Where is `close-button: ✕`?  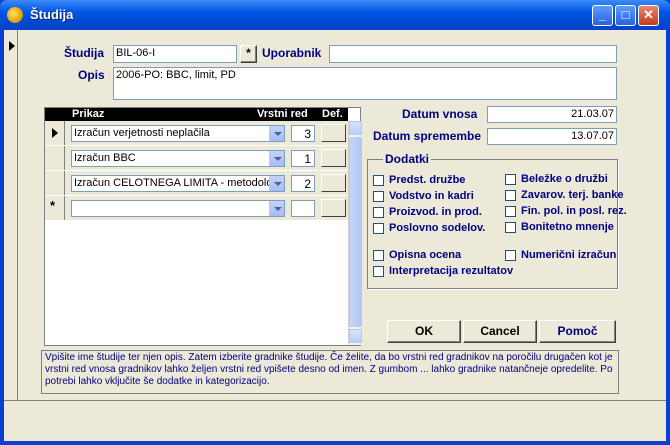 close-button: ✕ is located at coordinates (648, 15).